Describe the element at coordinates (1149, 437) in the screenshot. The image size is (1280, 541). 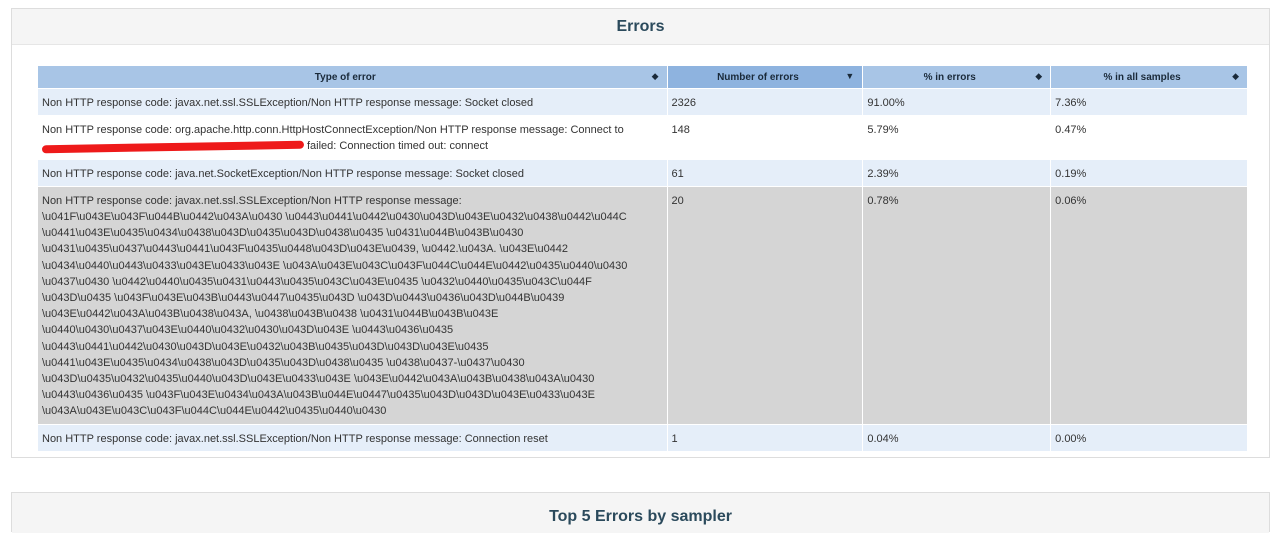
I see `cell-percent-in-samples: 0.00%` at that location.